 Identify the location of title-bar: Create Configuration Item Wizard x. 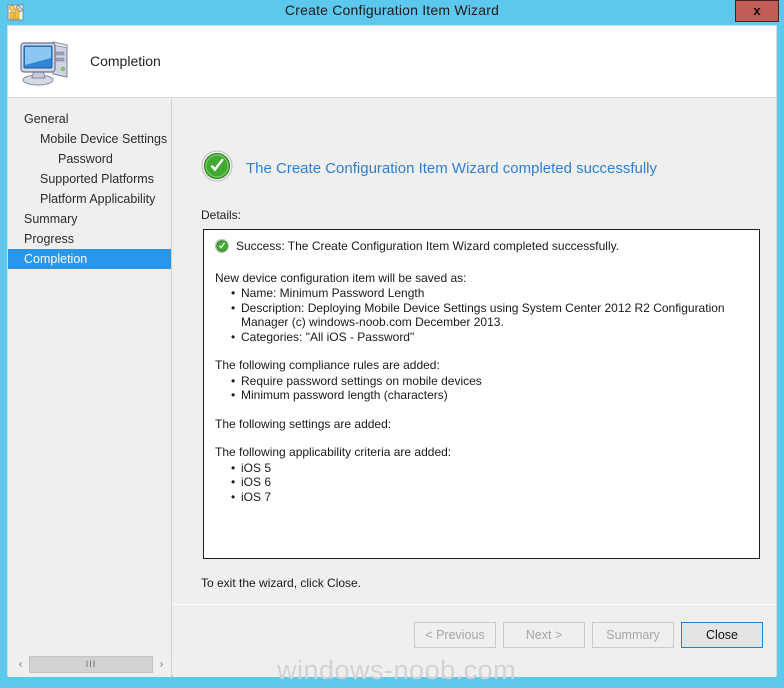
(392, 12).